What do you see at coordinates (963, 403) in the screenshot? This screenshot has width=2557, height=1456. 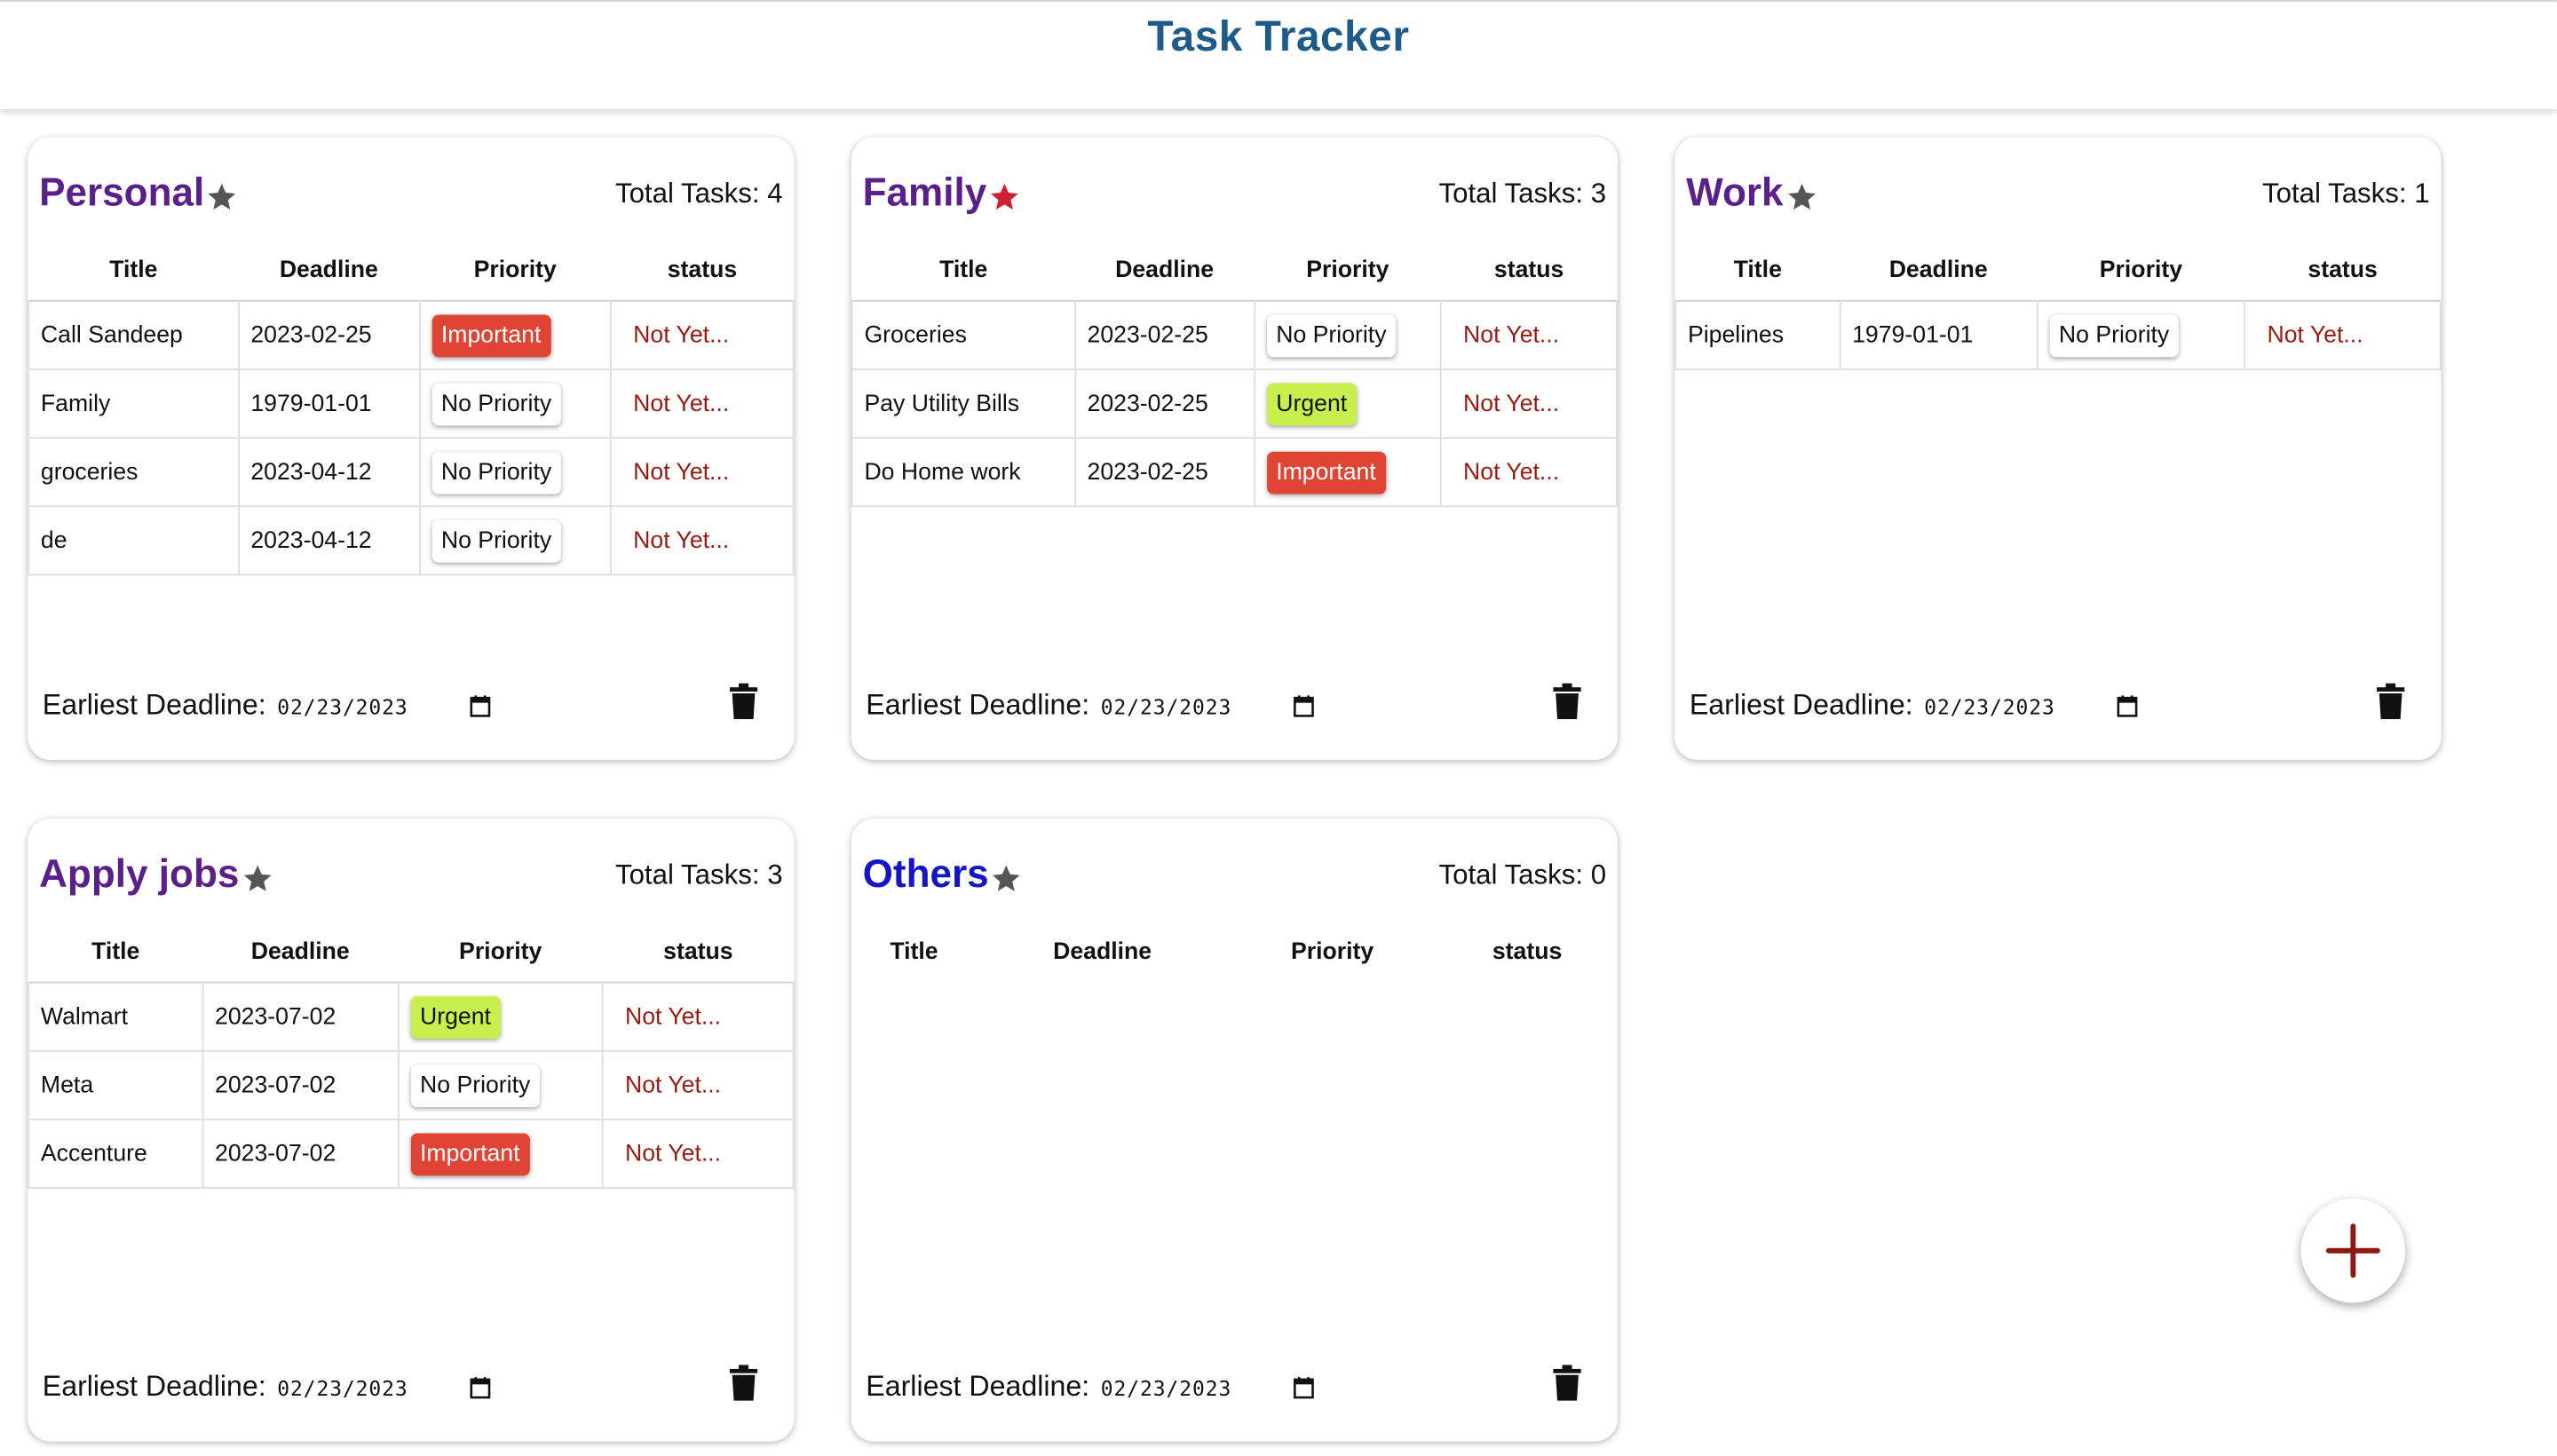 I see `task-title: Pay Utility Bills` at bounding box center [963, 403].